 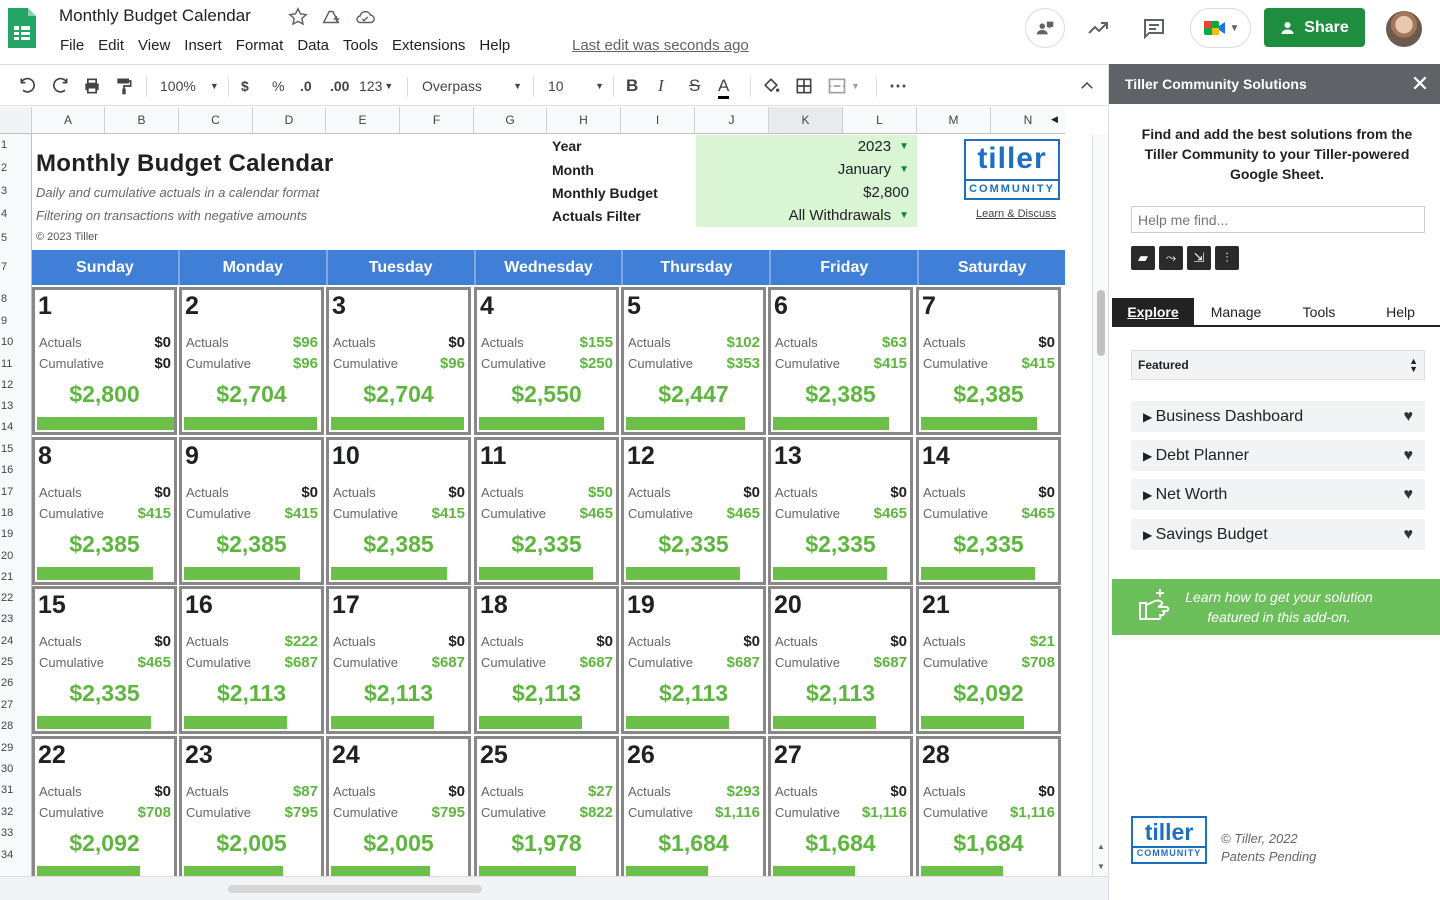 What do you see at coordinates (546, 511) in the screenshot?
I see `calendar-day-cell: 11 Actuals $50 Cumulative $465 $2,335` at bounding box center [546, 511].